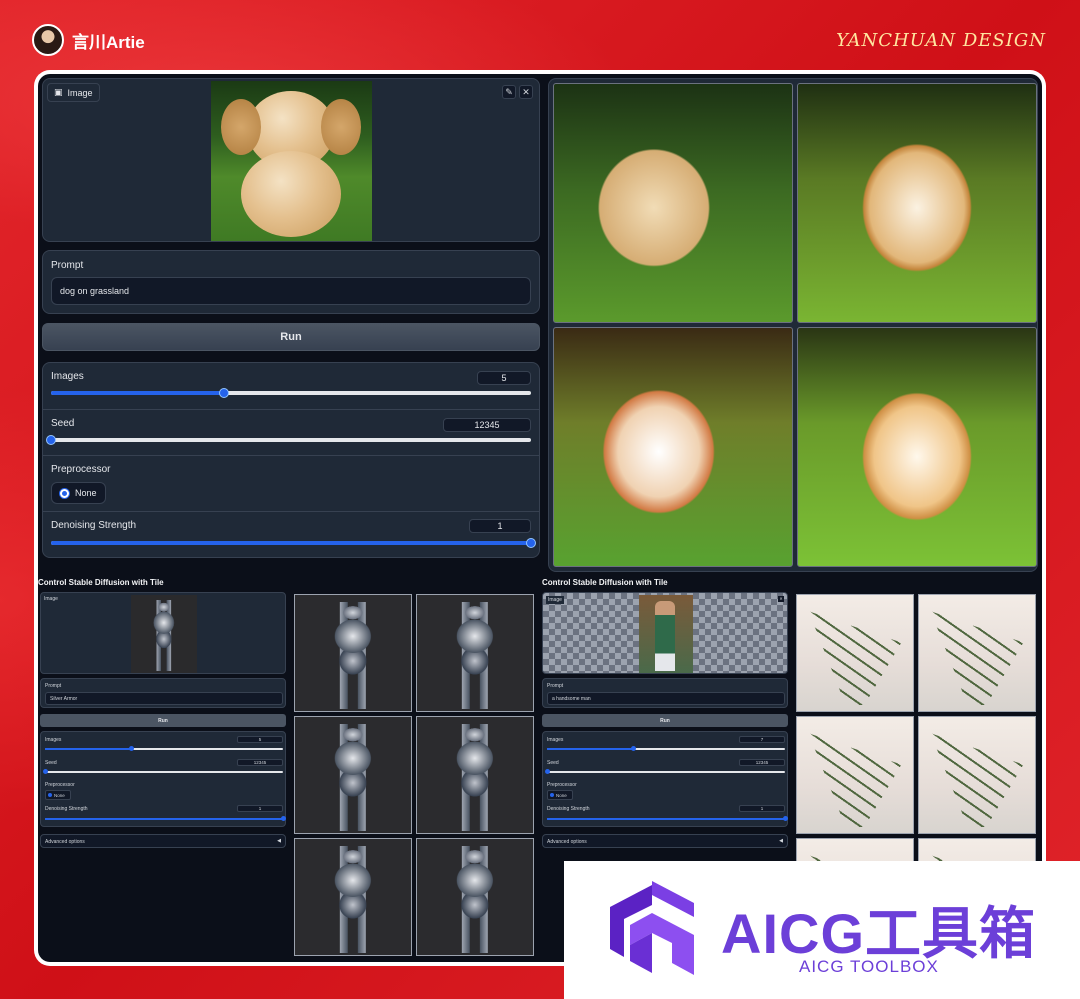 The image size is (1080, 999). I want to click on preprocessor-row: Preprocessor None, so click(291, 484).